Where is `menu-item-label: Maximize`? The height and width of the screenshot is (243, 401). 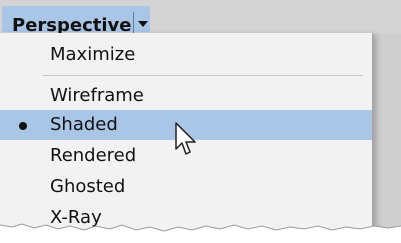 menu-item-label: Maximize is located at coordinates (93, 54).